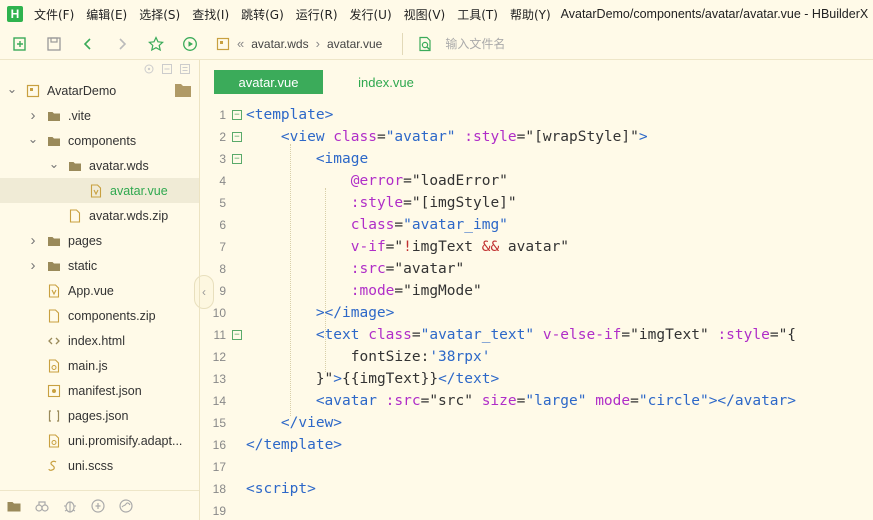 Image resolution: width=873 pixels, height=520 pixels. What do you see at coordinates (536, 291) in the screenshot?
I see `code-line: 9:mode="imgMode"` at bounding box center [536, 291].